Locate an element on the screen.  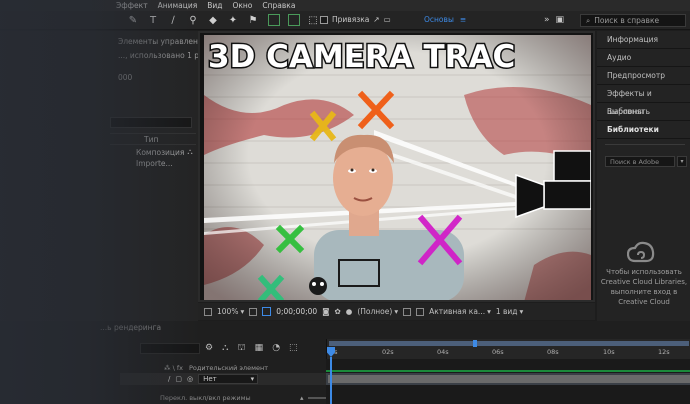
toolbar-panel-icon: ▣ is located at coordinates (560, 20).